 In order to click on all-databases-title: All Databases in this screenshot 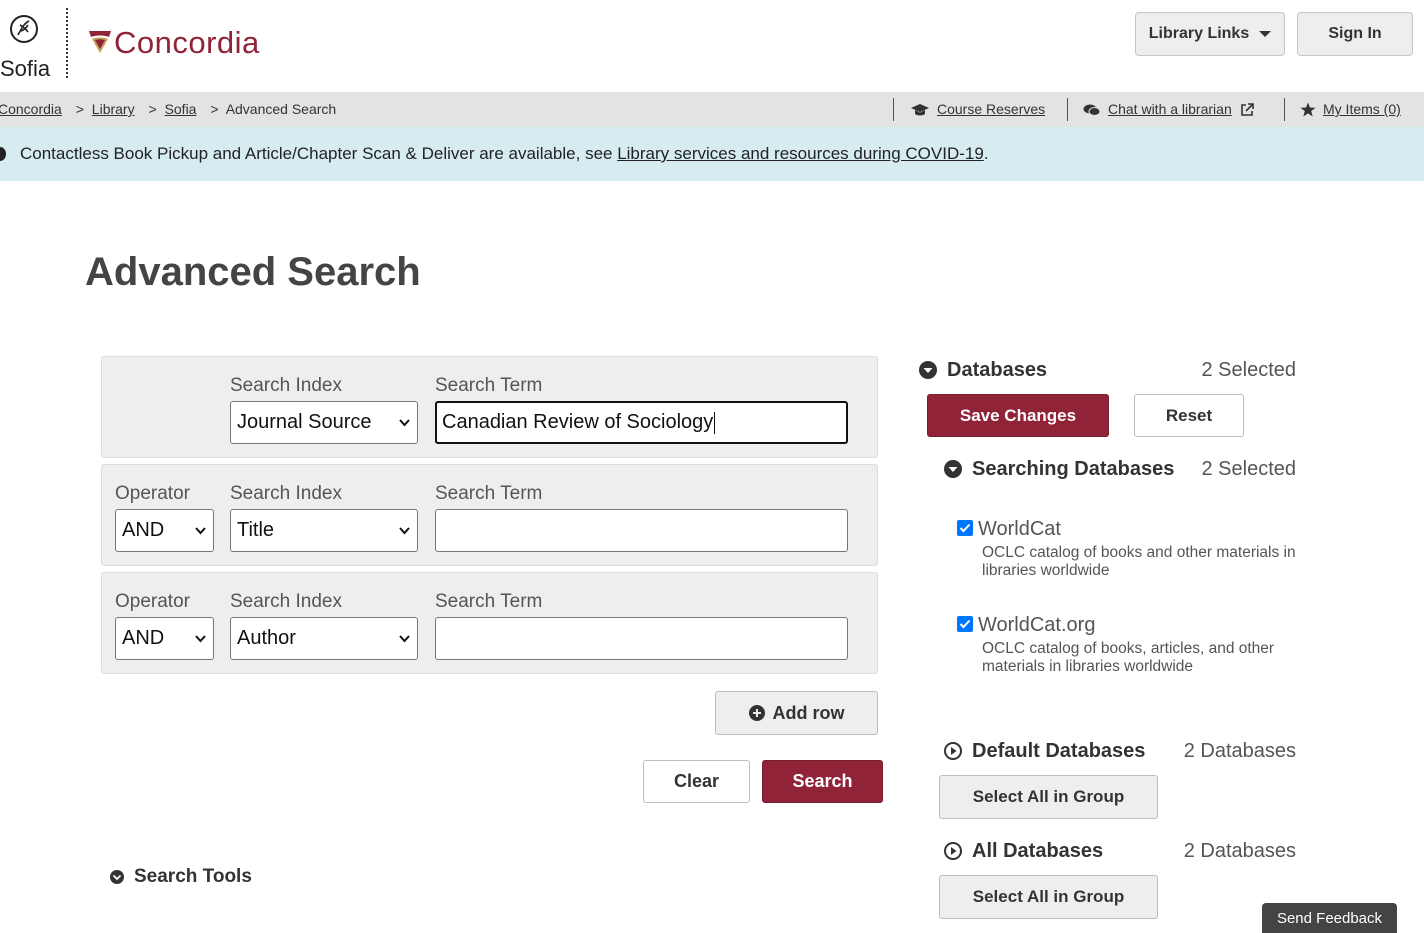, I will do `click(1038, 851)`.